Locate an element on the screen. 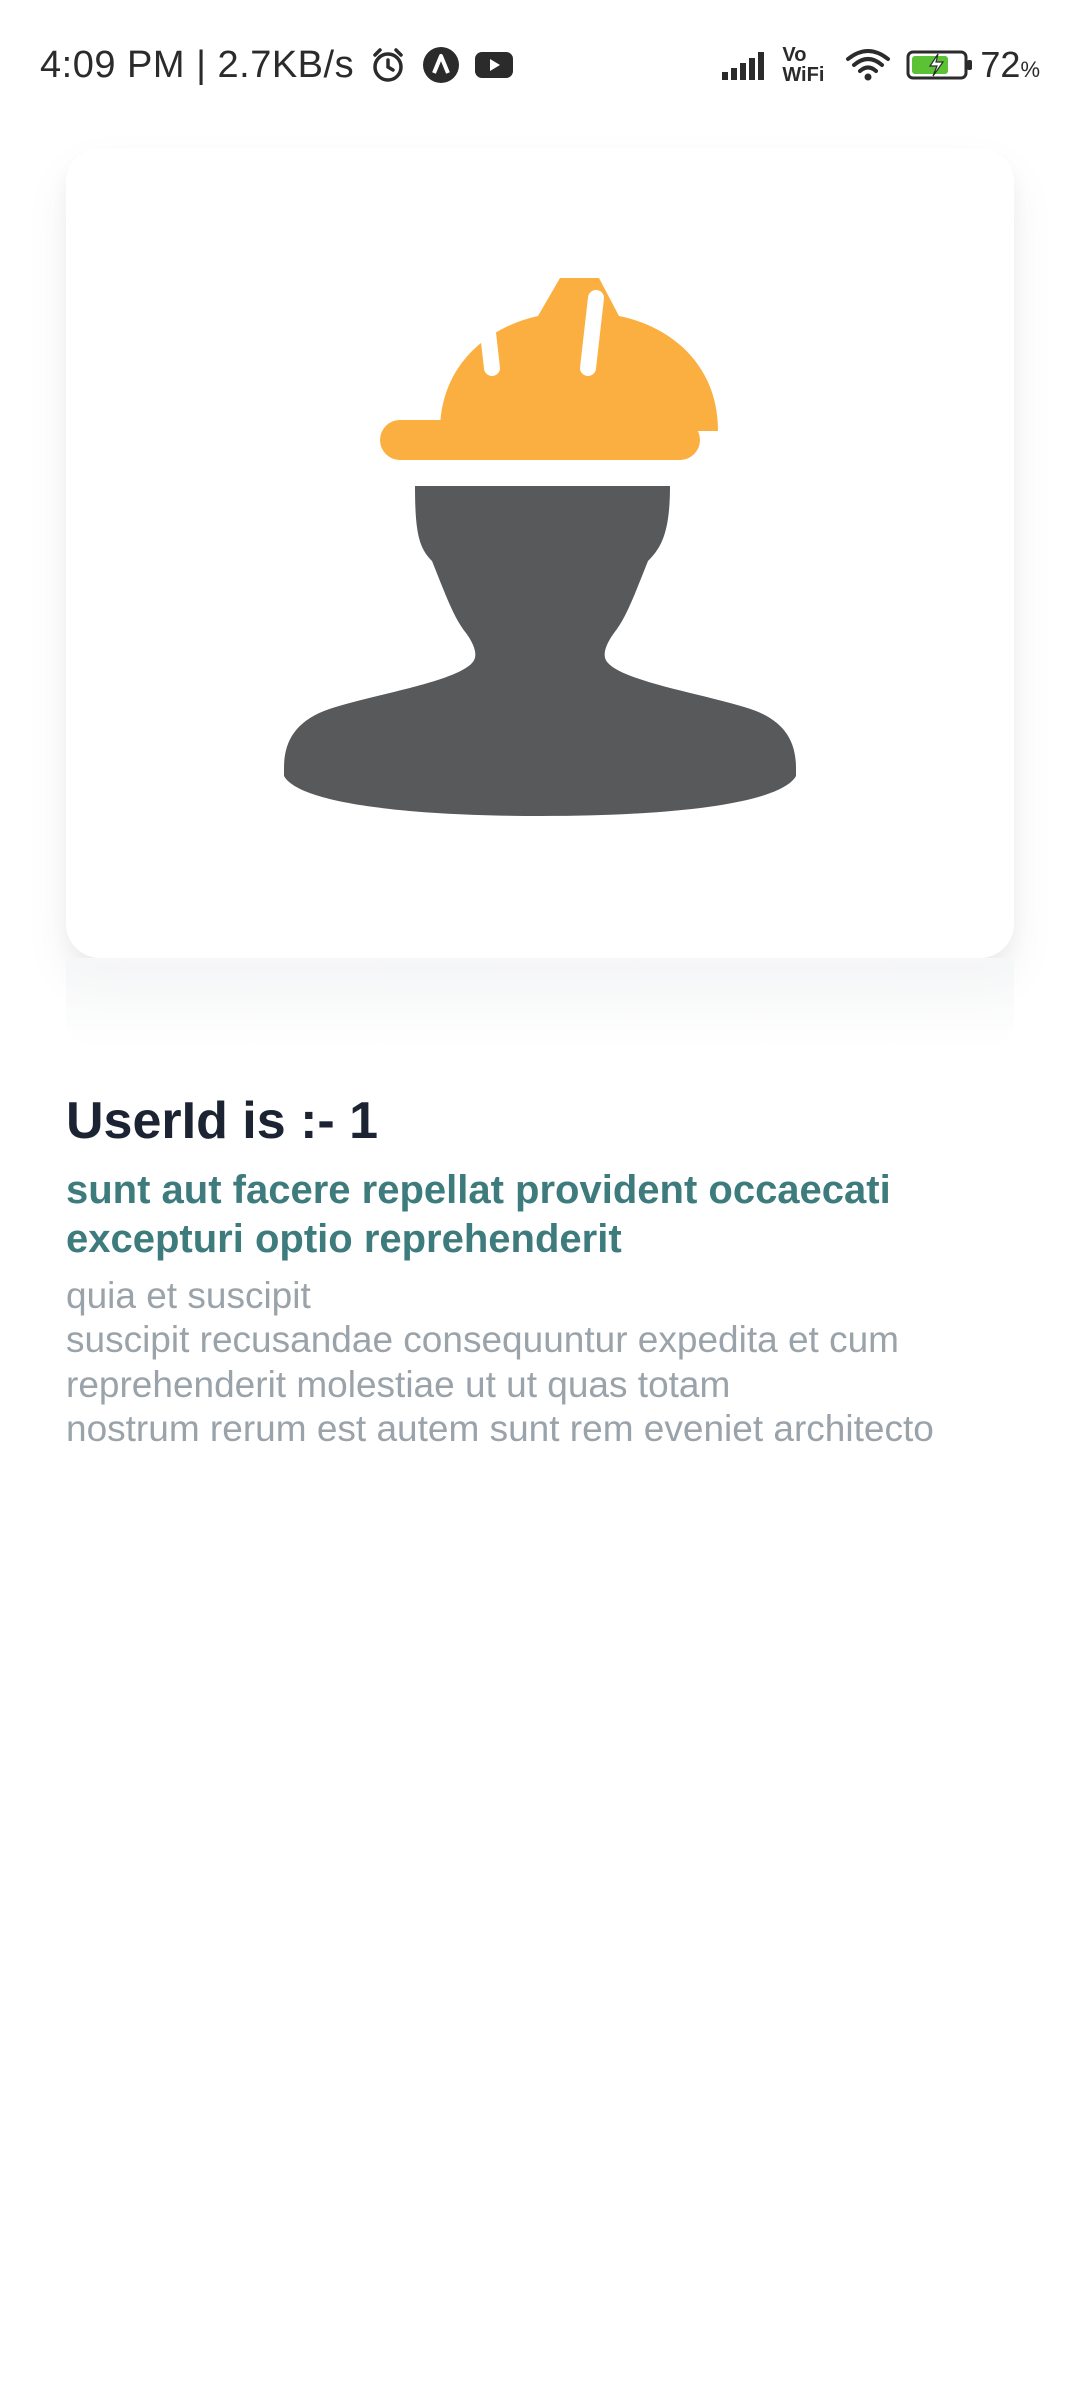 The image size is (1080, 2400). signal-icon is located at coordinates (744, 65).